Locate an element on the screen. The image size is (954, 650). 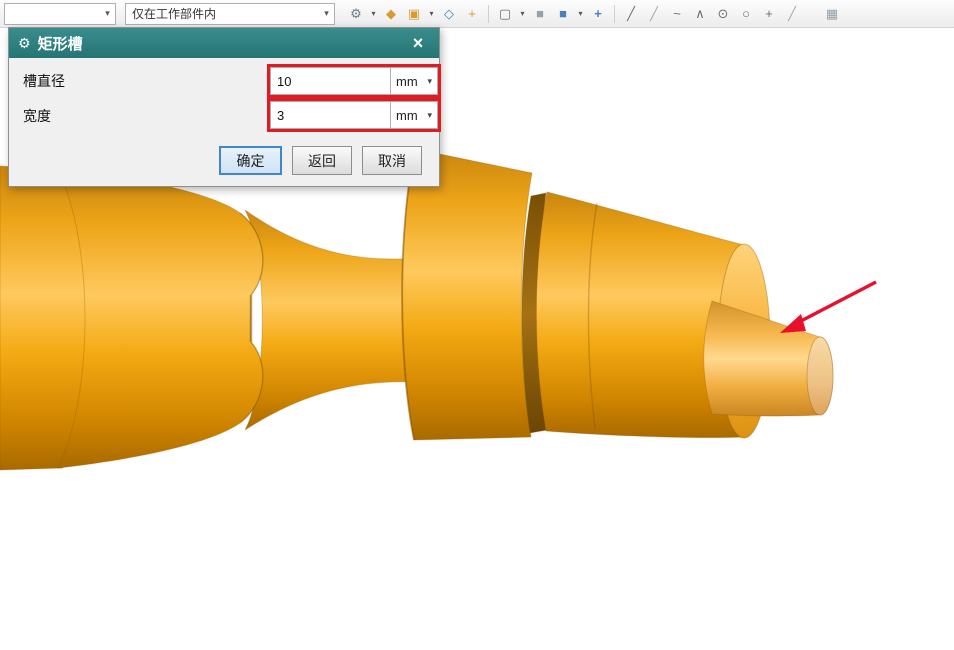
pointer-arrow is located at coordinates (828, 306).